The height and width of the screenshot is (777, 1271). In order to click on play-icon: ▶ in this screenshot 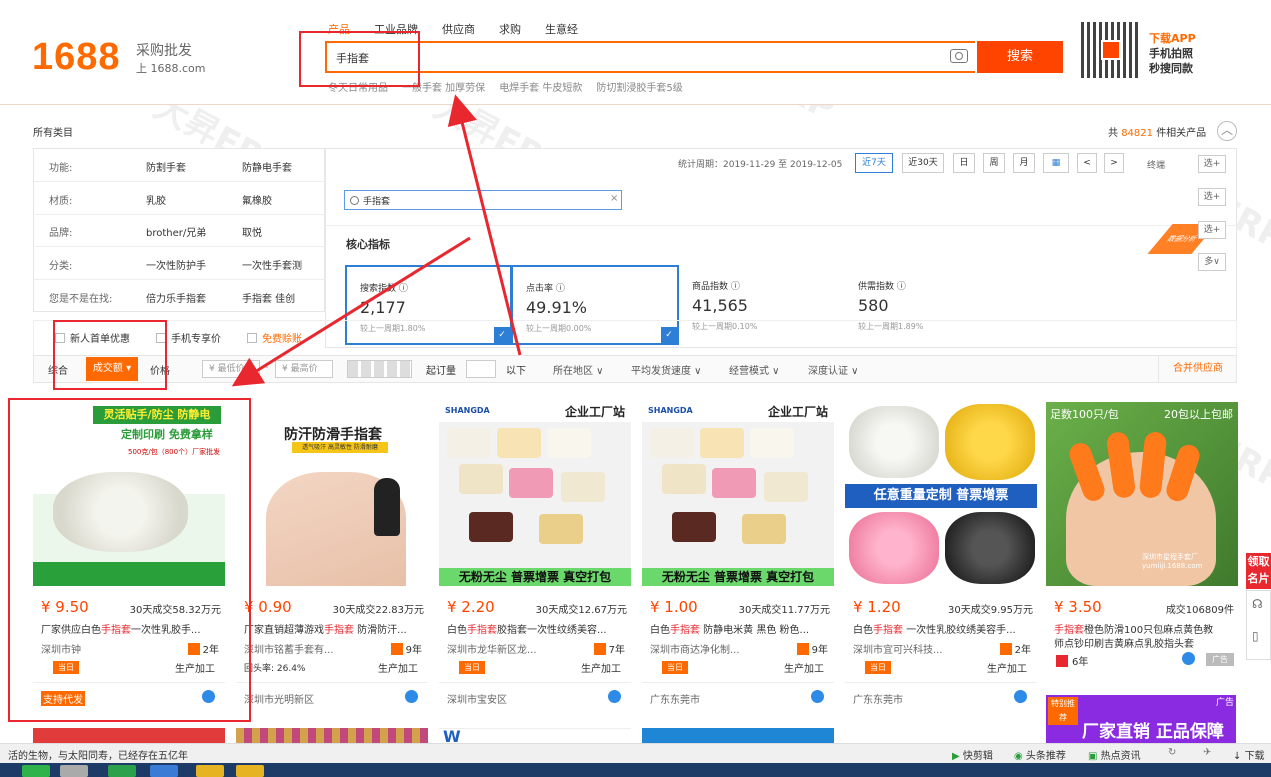, I will do `click(957, 756)`.